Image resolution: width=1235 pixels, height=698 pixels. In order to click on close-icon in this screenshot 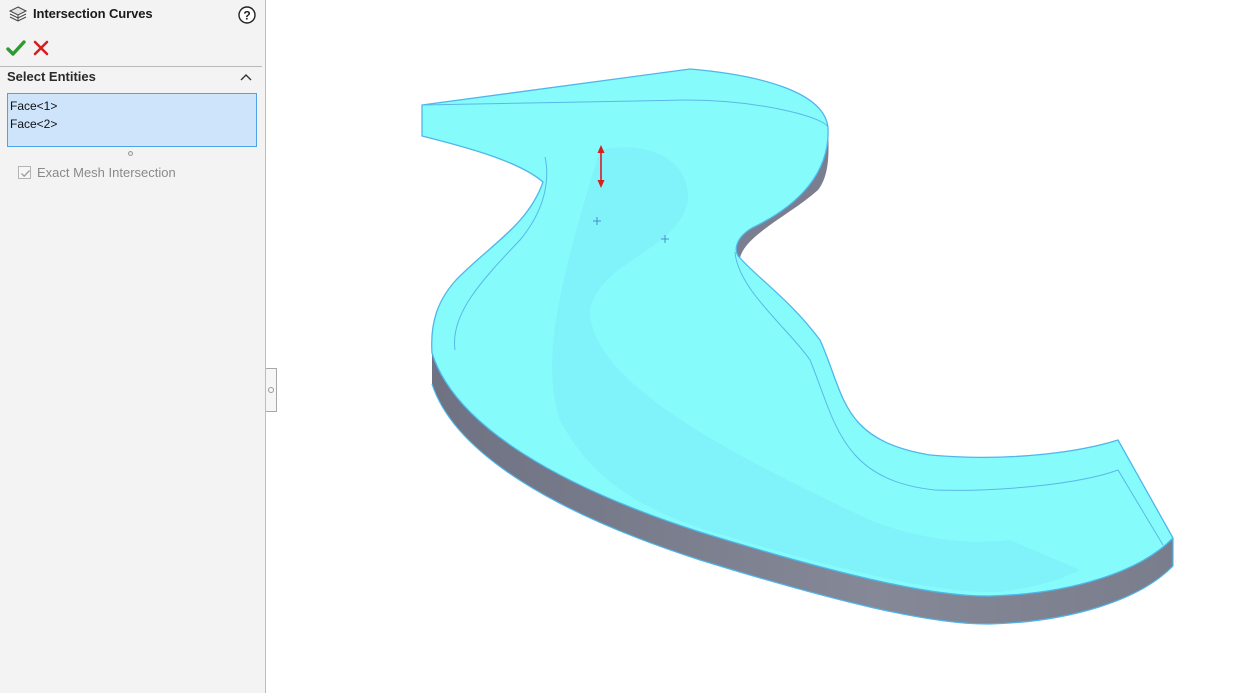, I will do `click(41, 48)`.